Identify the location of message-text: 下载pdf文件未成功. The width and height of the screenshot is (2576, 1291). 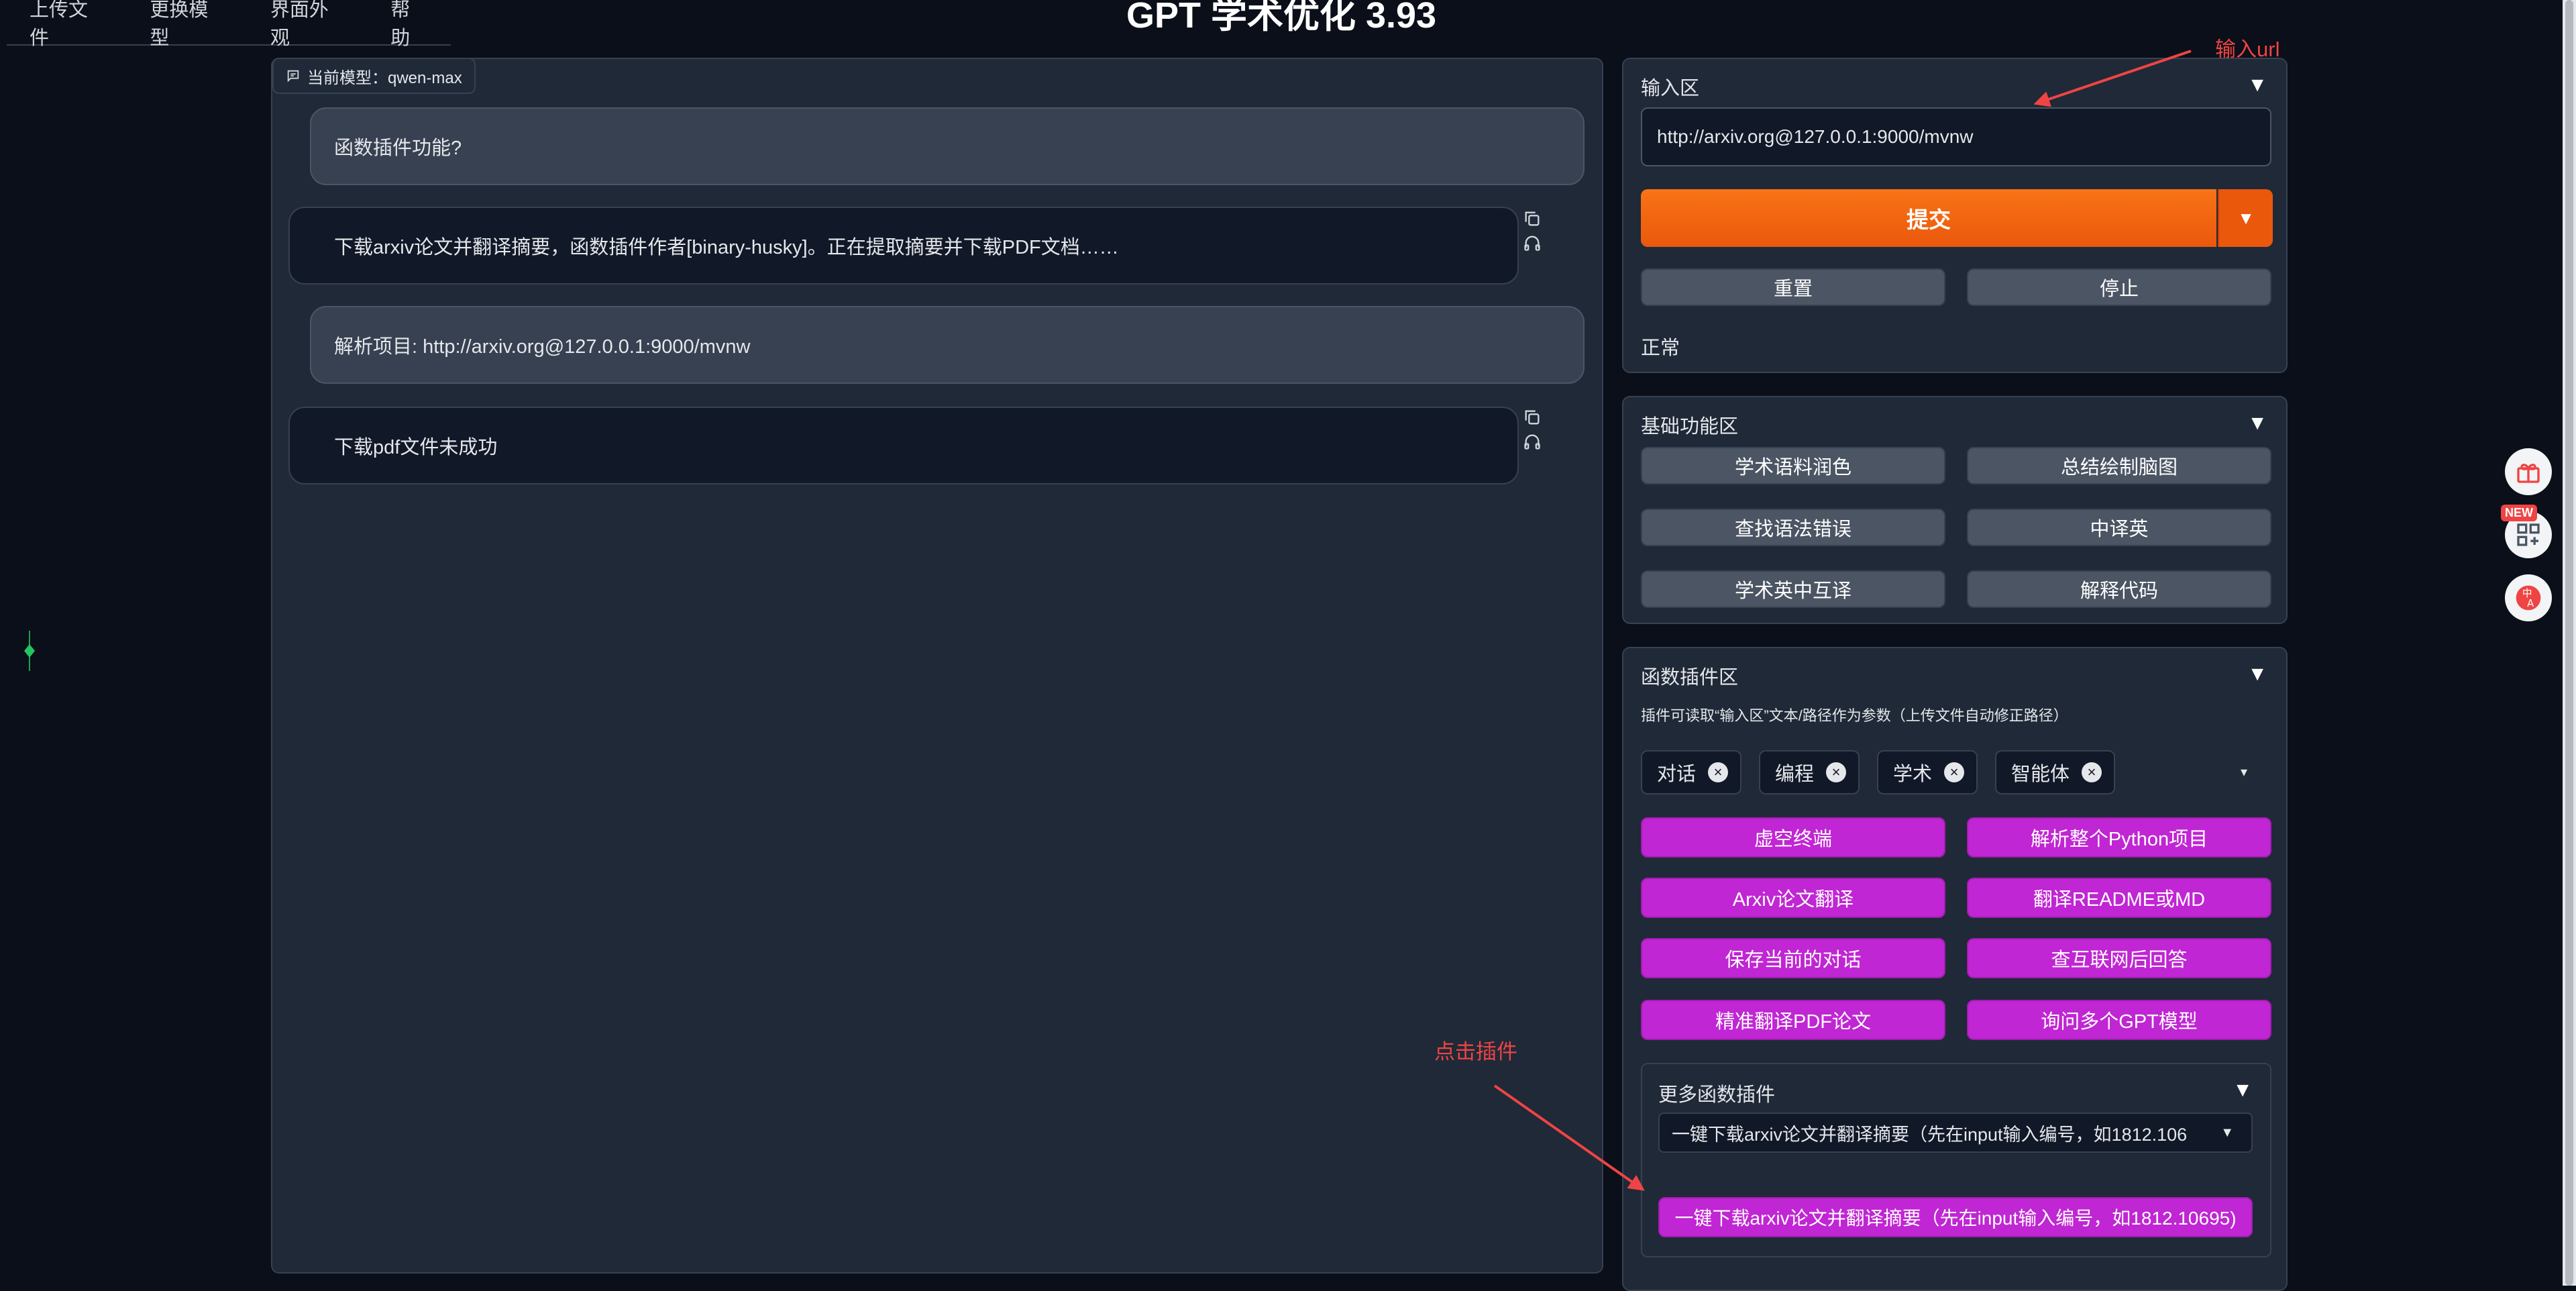
(416, 447).